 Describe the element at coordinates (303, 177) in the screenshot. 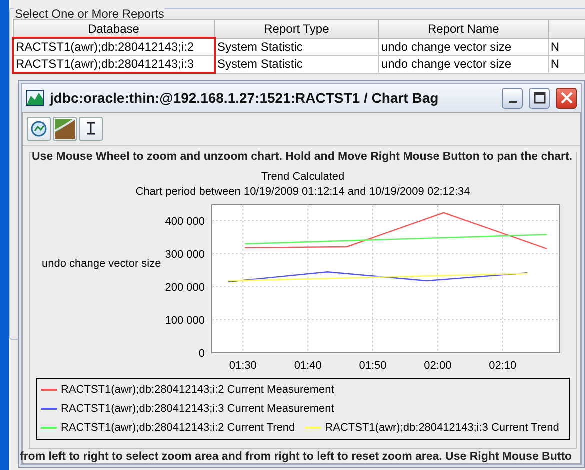

I see `chart-title: Trend Calculated` at that location.